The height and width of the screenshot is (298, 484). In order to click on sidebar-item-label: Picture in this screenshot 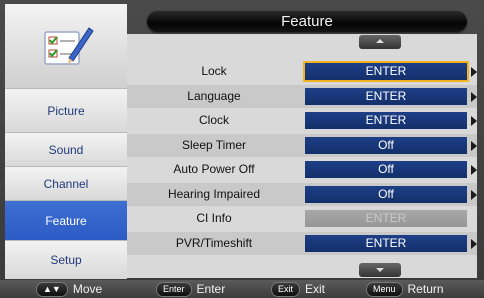, I will do `click(66, 111)`.